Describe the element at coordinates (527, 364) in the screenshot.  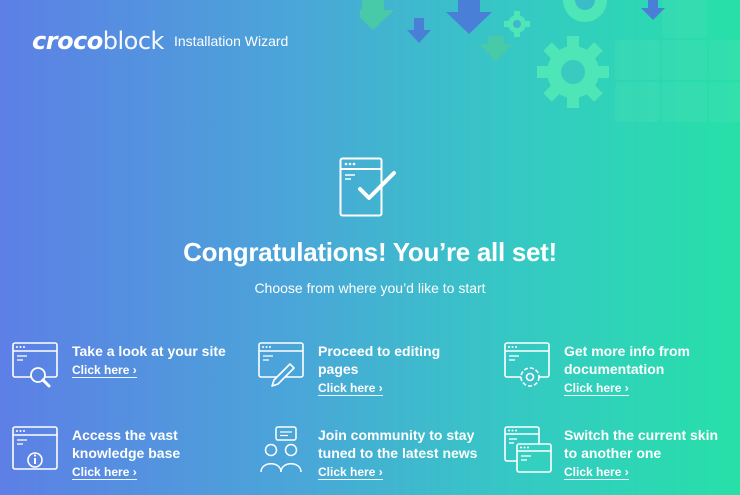
I see `browser-gear-icon` at that location.